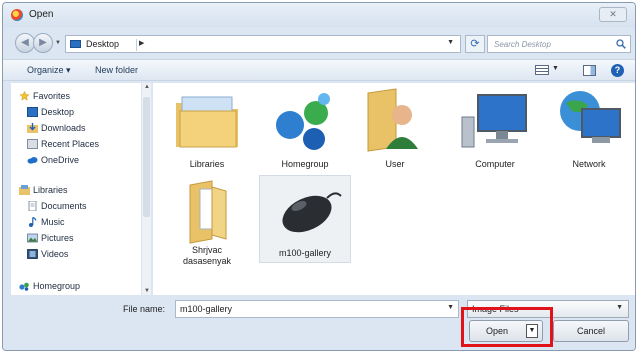 The width and height of the screenshot is (639, 353). I want to click on item-network: Network, so click(589, 129).